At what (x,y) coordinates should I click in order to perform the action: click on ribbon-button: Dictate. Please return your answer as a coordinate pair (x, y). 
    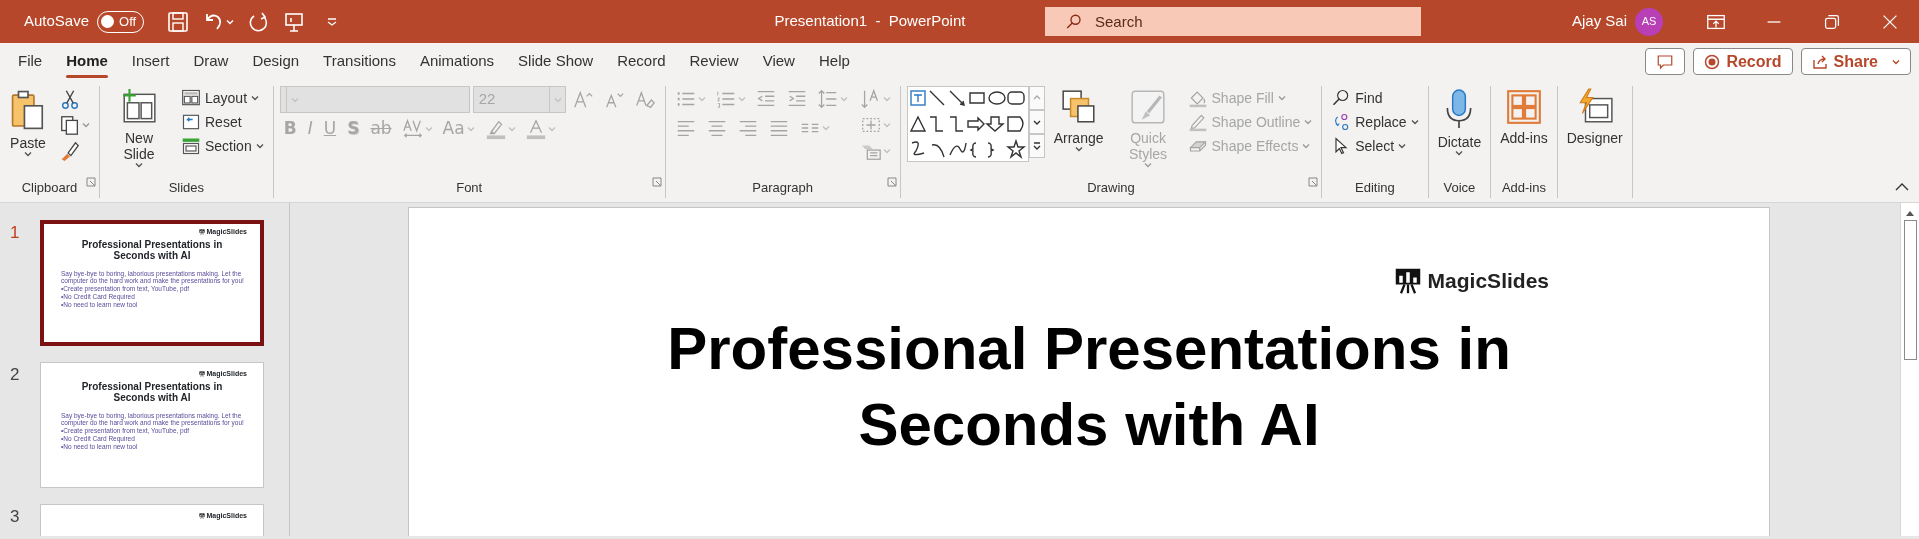
    Looking at the image, I should click on (1459, 122).